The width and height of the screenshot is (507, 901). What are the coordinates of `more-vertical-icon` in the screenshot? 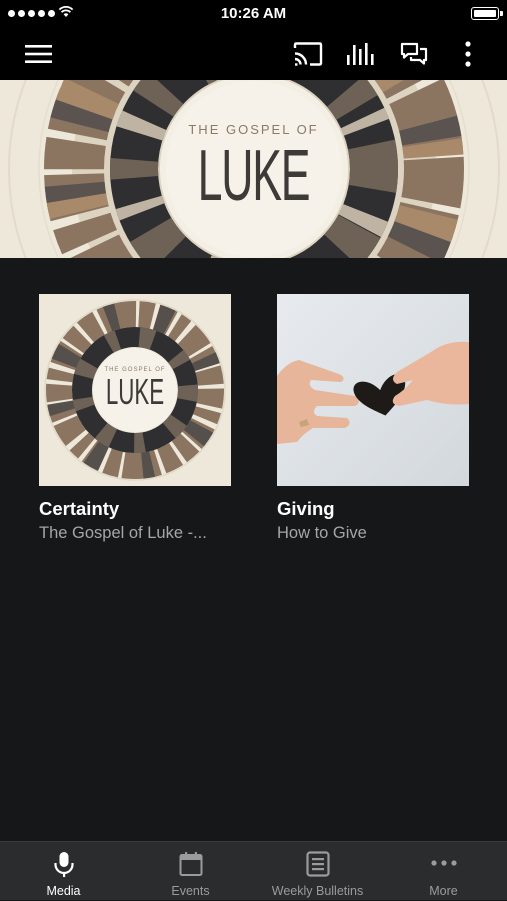 It's located at (468, 54).